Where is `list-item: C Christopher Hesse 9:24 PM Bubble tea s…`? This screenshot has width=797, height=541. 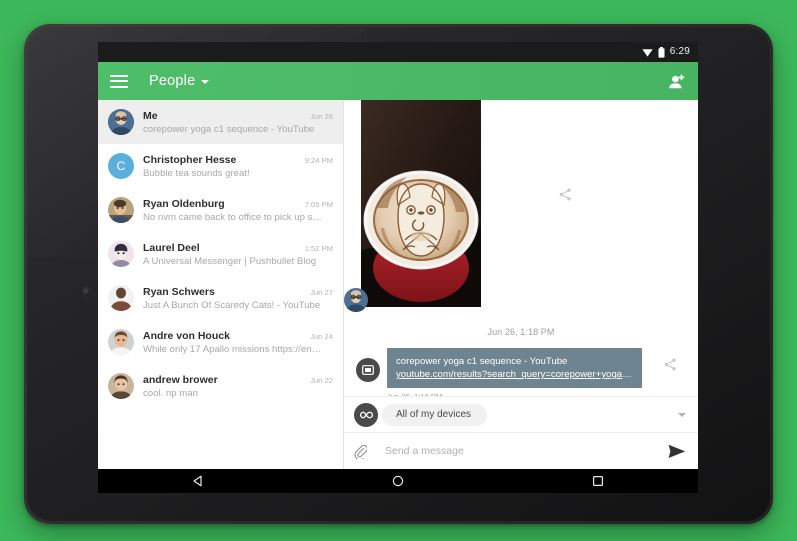
list-item: C Christopher Hesse 9:24 PM Bubble tea s… is located at coordinates (220, 166).